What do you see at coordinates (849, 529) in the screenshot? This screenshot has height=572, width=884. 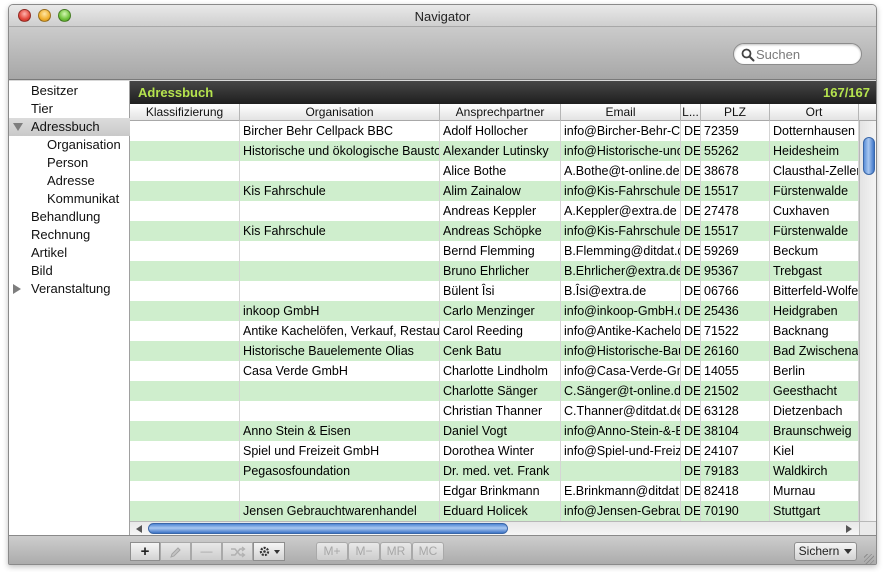 I see `scroll-right-arrow-icon` at bounding box center [849, 529].